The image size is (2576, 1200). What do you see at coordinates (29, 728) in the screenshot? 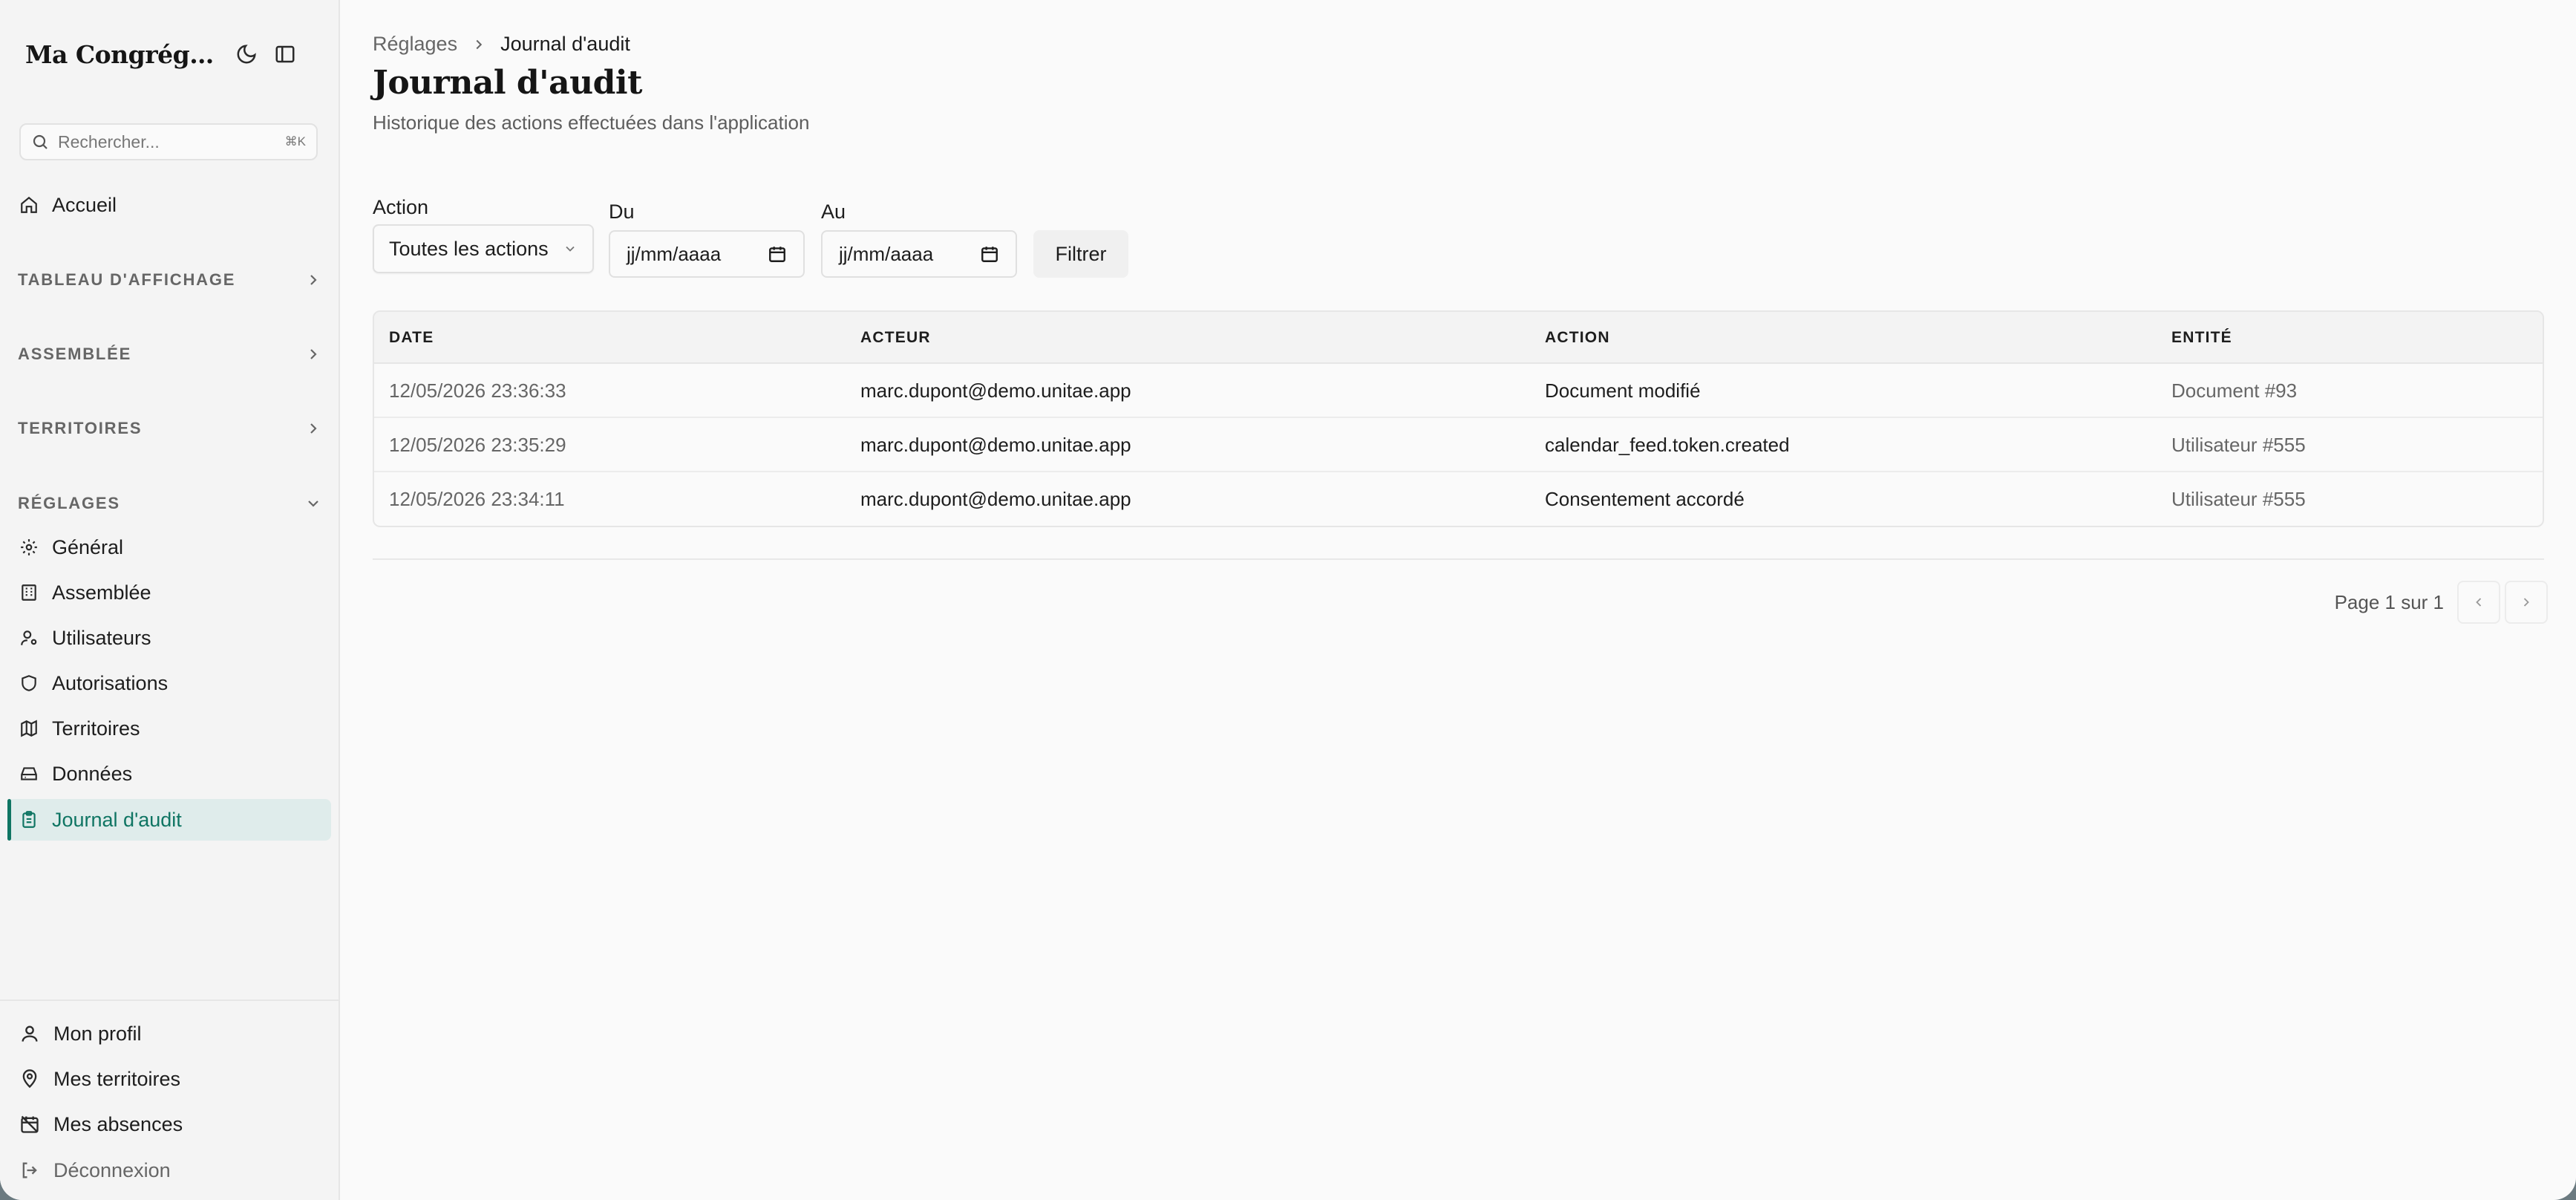
I see `map-icon` at bounding box center [29, 728].